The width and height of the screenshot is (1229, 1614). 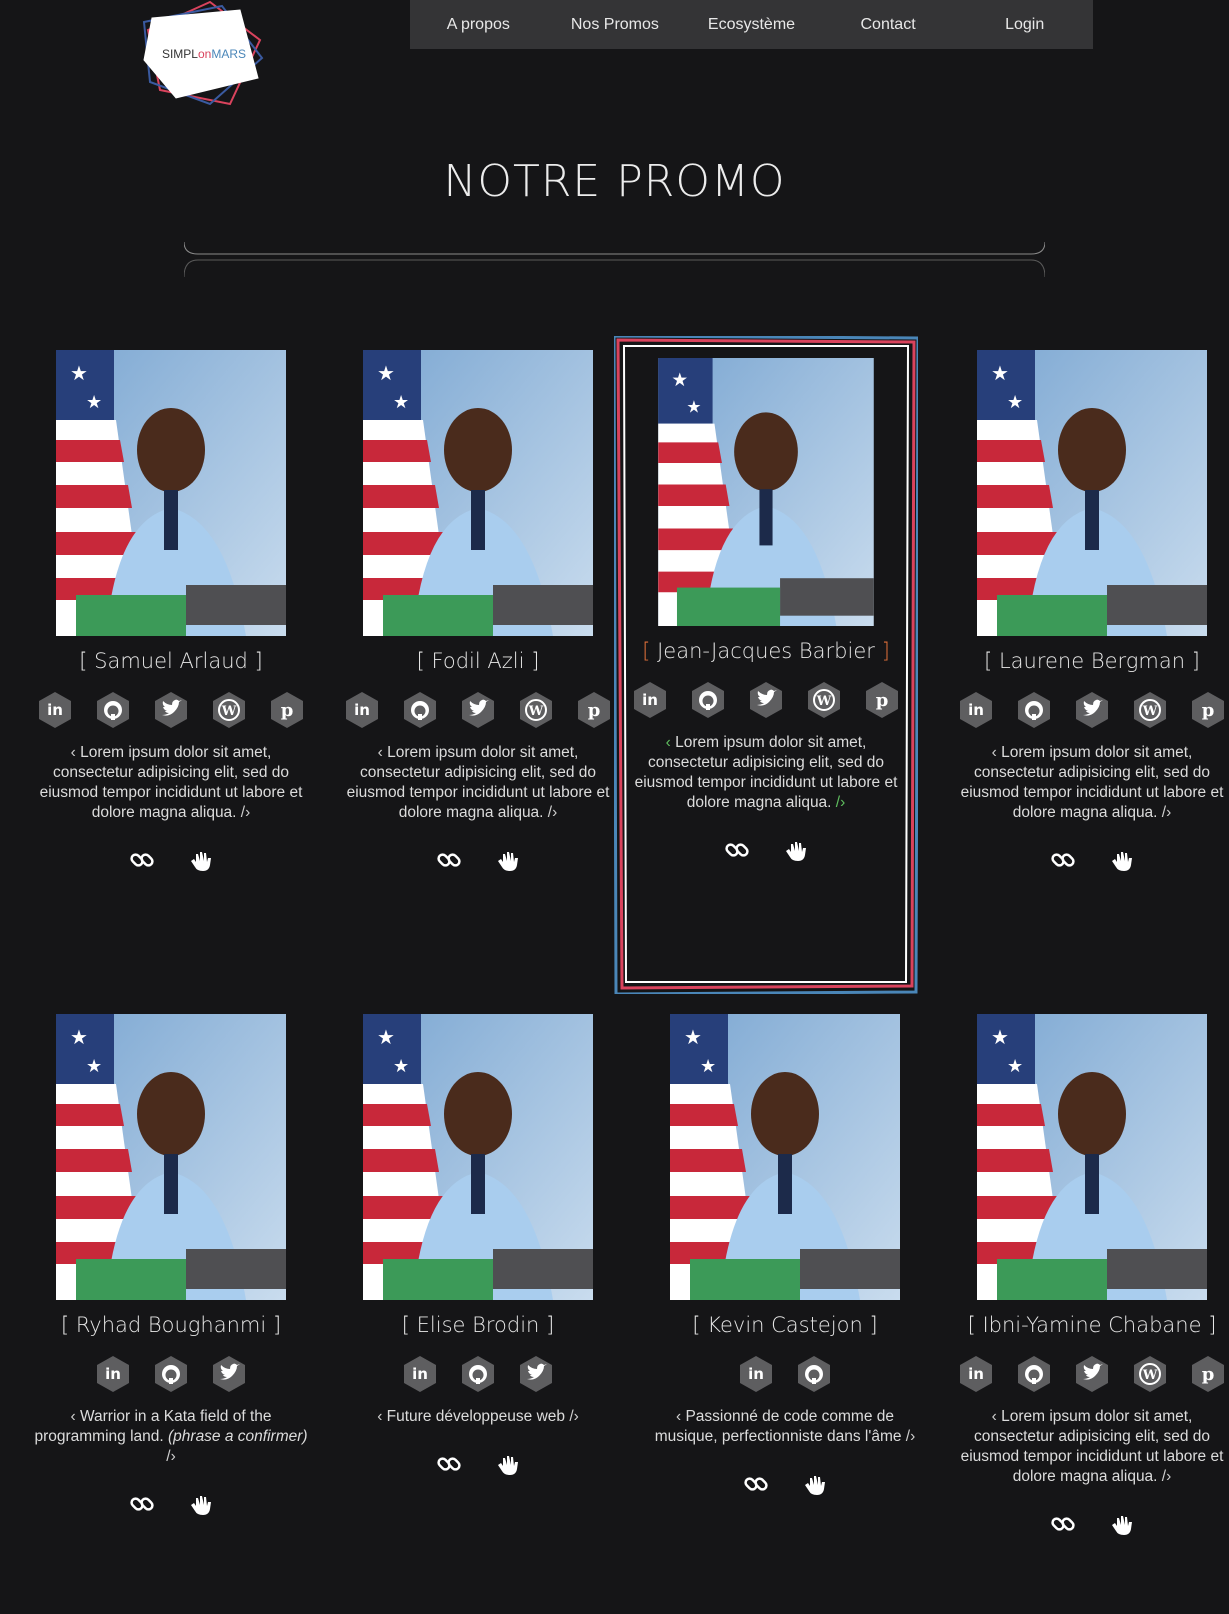 I want to click on profile-name: [ Jean-Jacques Barbier ], so click(x=766, y=651).